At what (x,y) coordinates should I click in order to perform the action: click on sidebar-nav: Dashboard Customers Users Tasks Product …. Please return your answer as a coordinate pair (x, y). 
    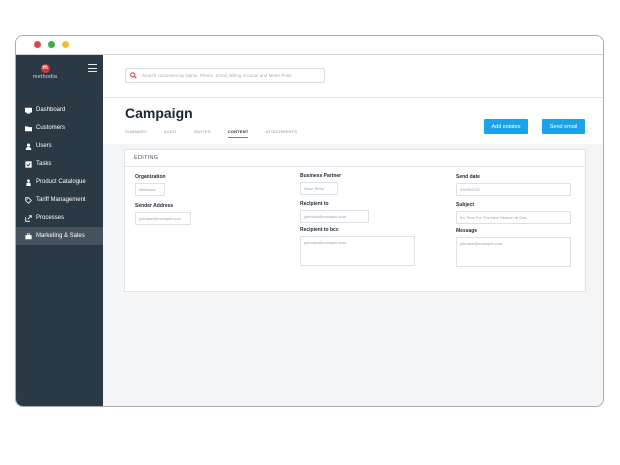
    Looking at the image, I should click on (59, 173).